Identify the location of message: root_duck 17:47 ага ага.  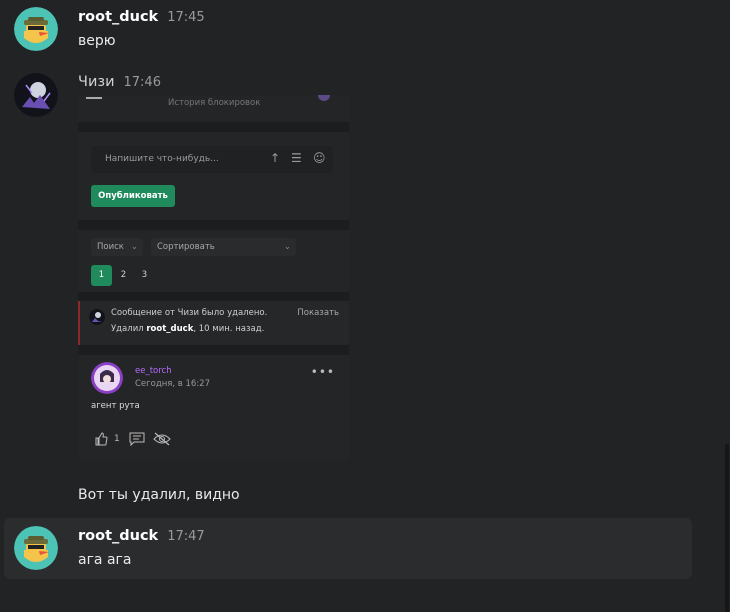
(348, 548).